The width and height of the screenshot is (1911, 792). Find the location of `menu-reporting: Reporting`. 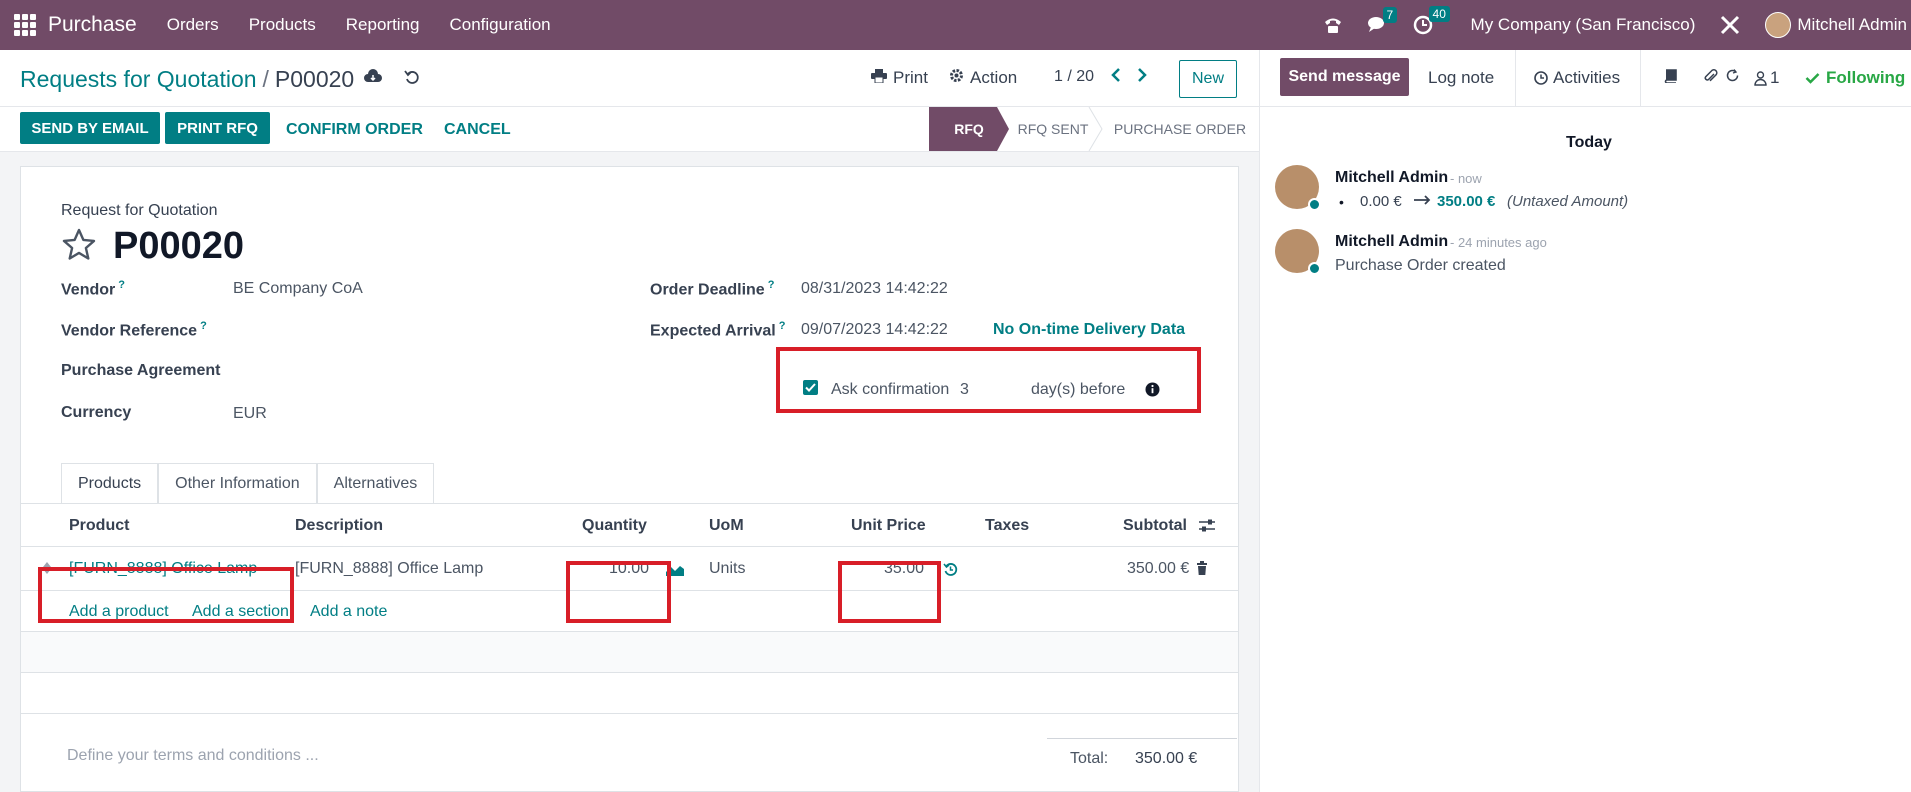

menu-reporting: Reporting is located at coordinates (383, 25).